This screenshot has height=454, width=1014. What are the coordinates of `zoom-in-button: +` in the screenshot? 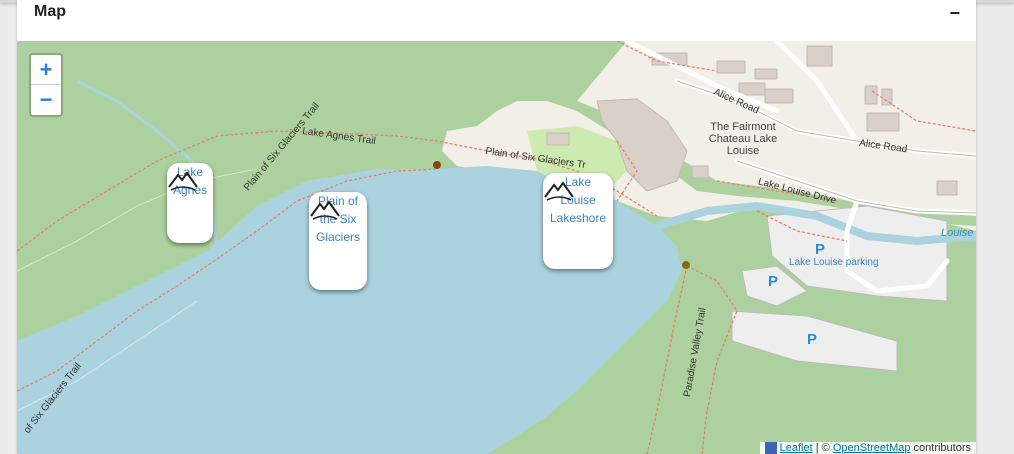 It's located at (46, 69).